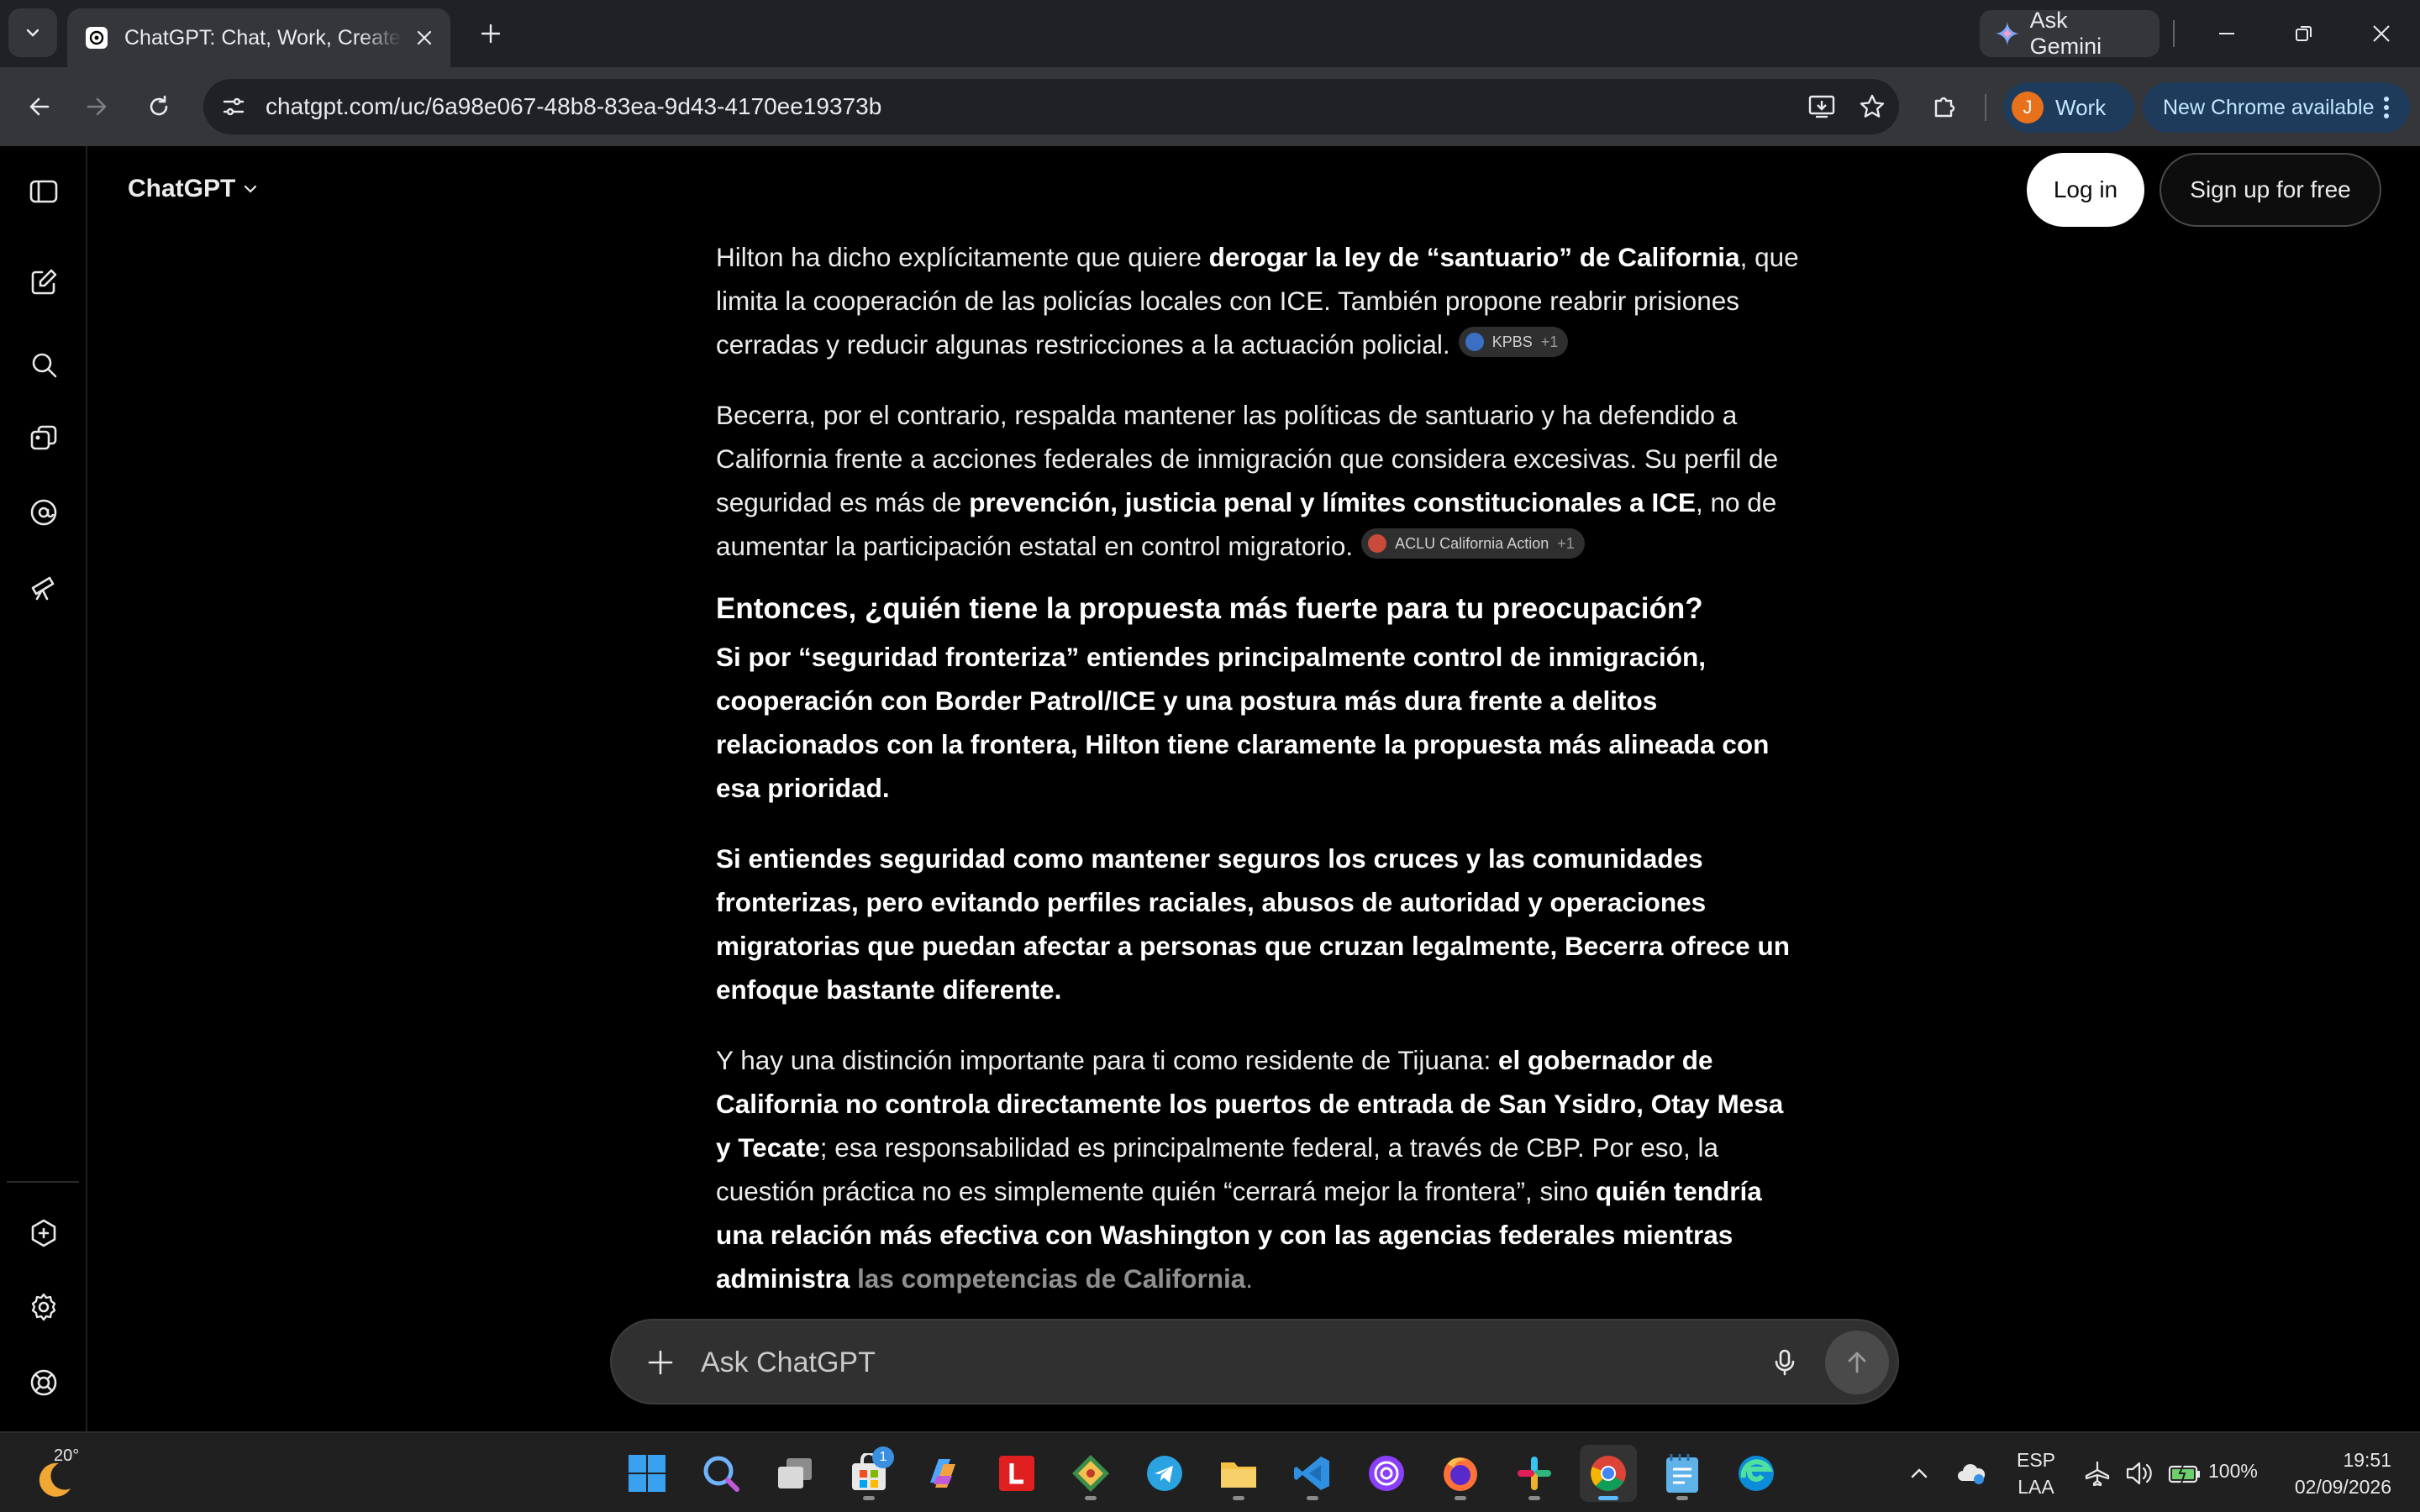  What do you see at coordinates (96, 37) in the screenshot?
I see `openai-logo-icon` at bounding box center [96, 37].